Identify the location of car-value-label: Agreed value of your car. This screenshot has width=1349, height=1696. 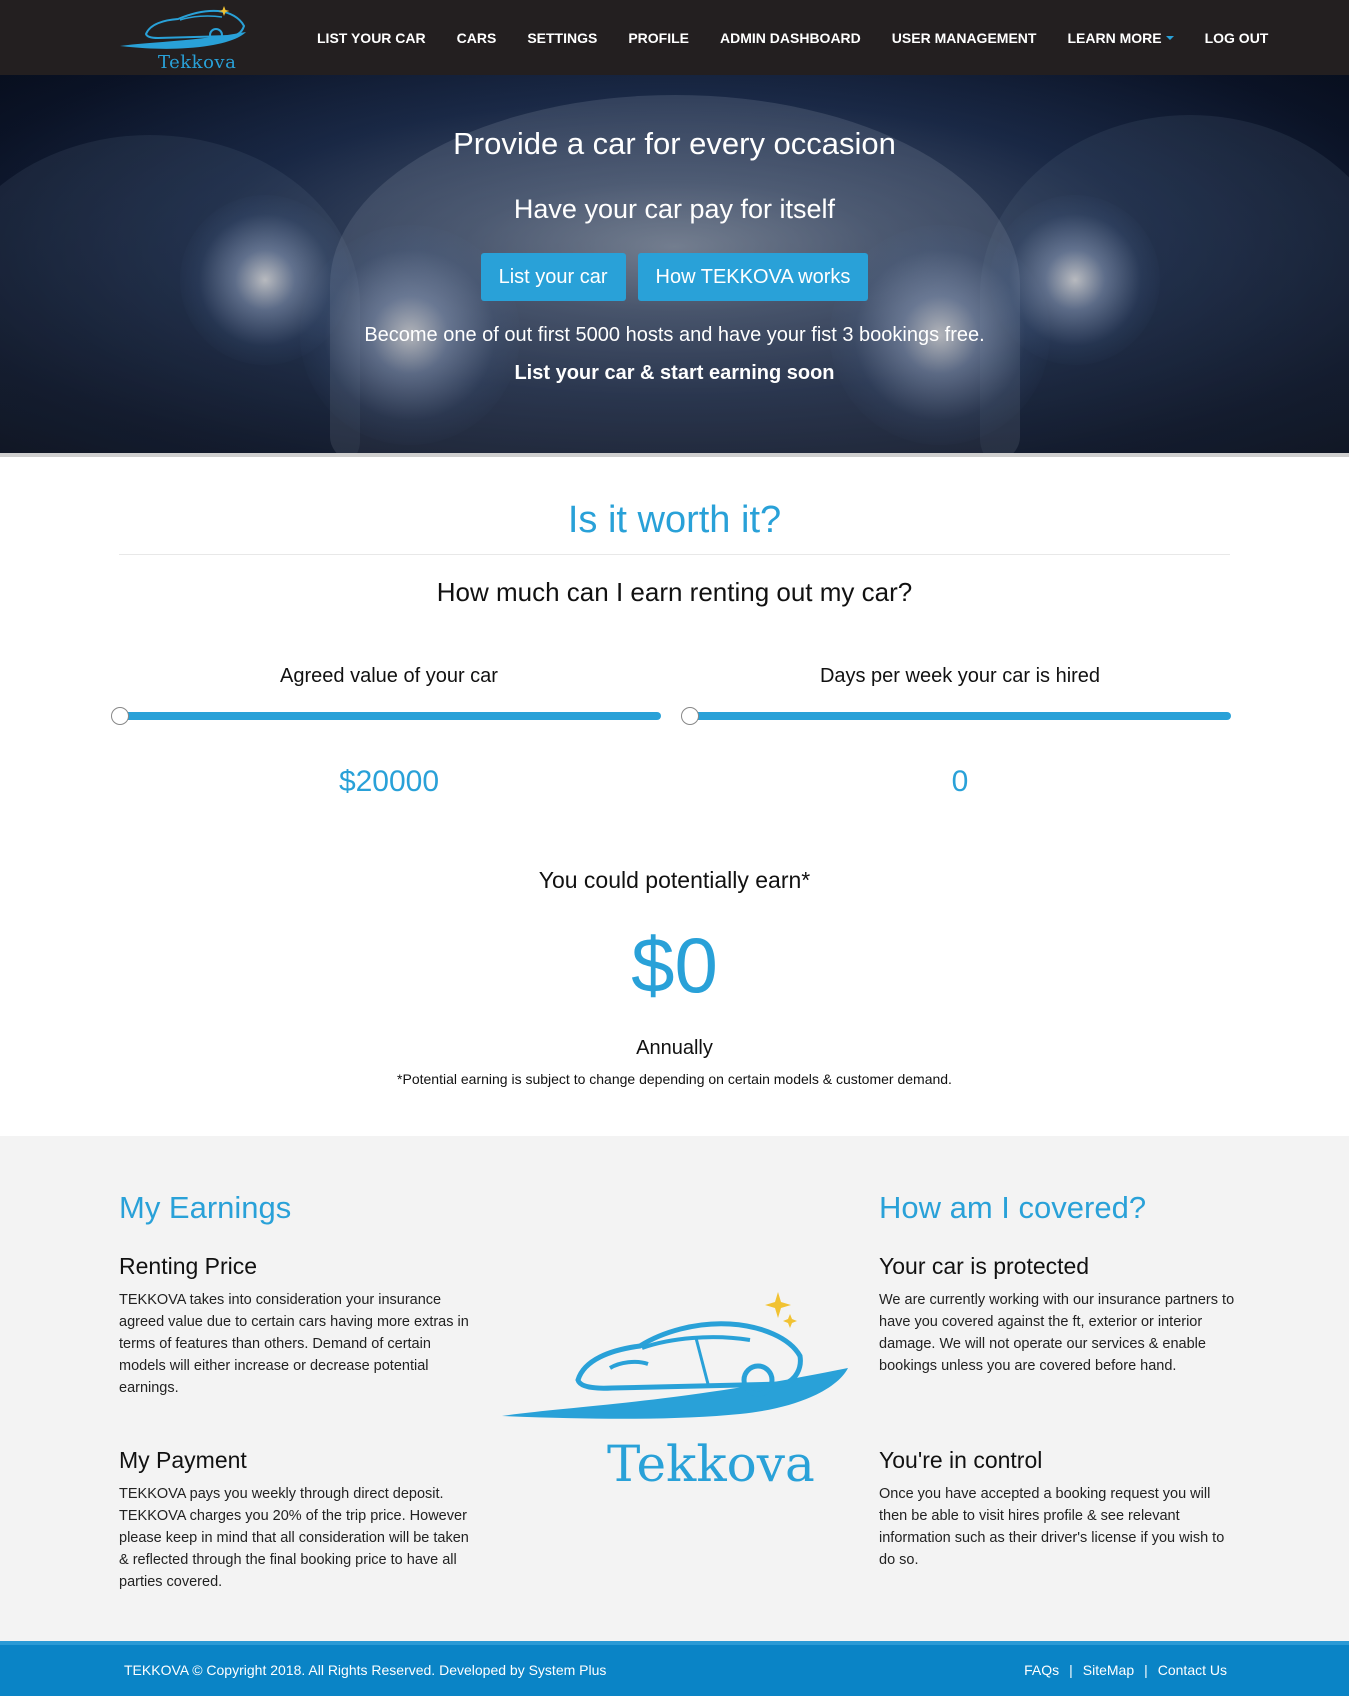
(389, 676).